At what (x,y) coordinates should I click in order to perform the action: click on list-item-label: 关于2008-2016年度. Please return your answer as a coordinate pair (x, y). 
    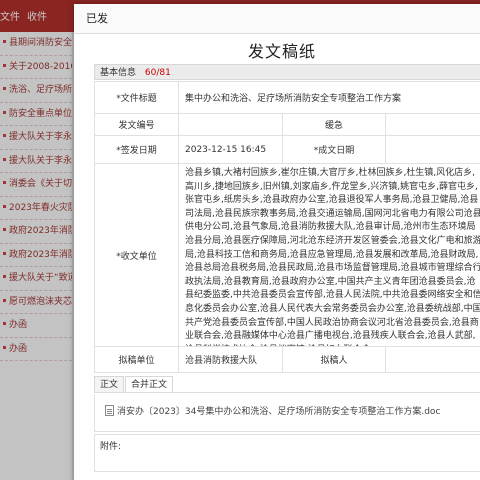
    Looking at the image, I should click on (40, 66).